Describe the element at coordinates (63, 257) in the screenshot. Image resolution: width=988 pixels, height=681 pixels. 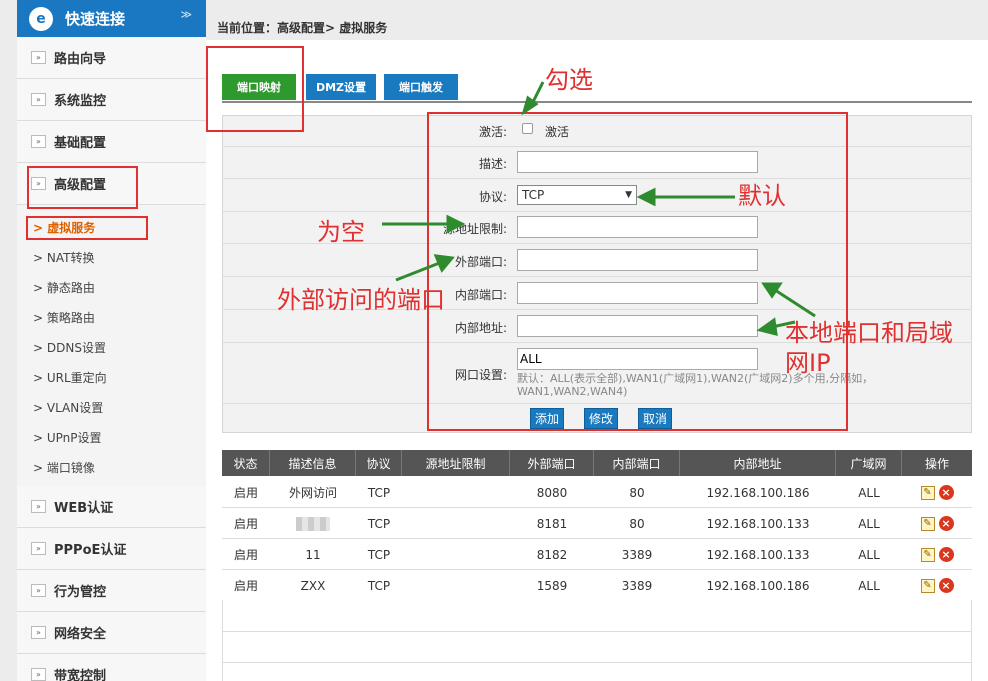
I see `sidebar-subitem-nat: > NAT转换` at that location.